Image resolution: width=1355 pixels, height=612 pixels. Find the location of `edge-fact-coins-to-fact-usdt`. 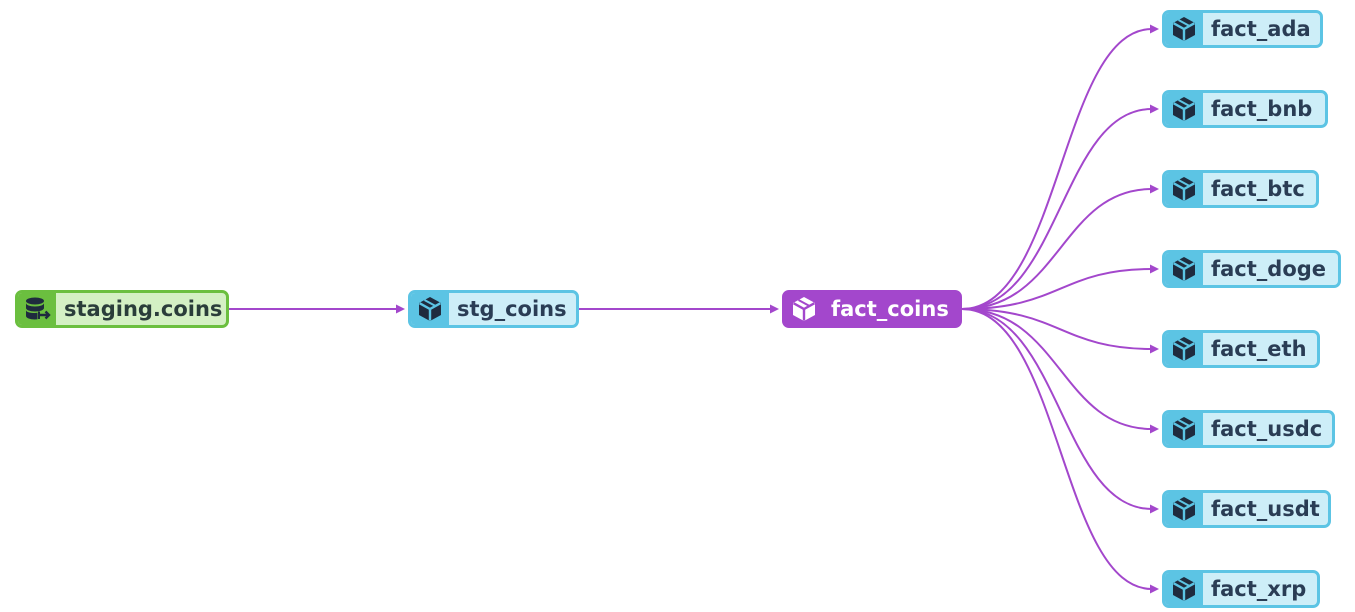

edge-fact-coins-to-fact-usdt is located at coordinates (1057, 409).